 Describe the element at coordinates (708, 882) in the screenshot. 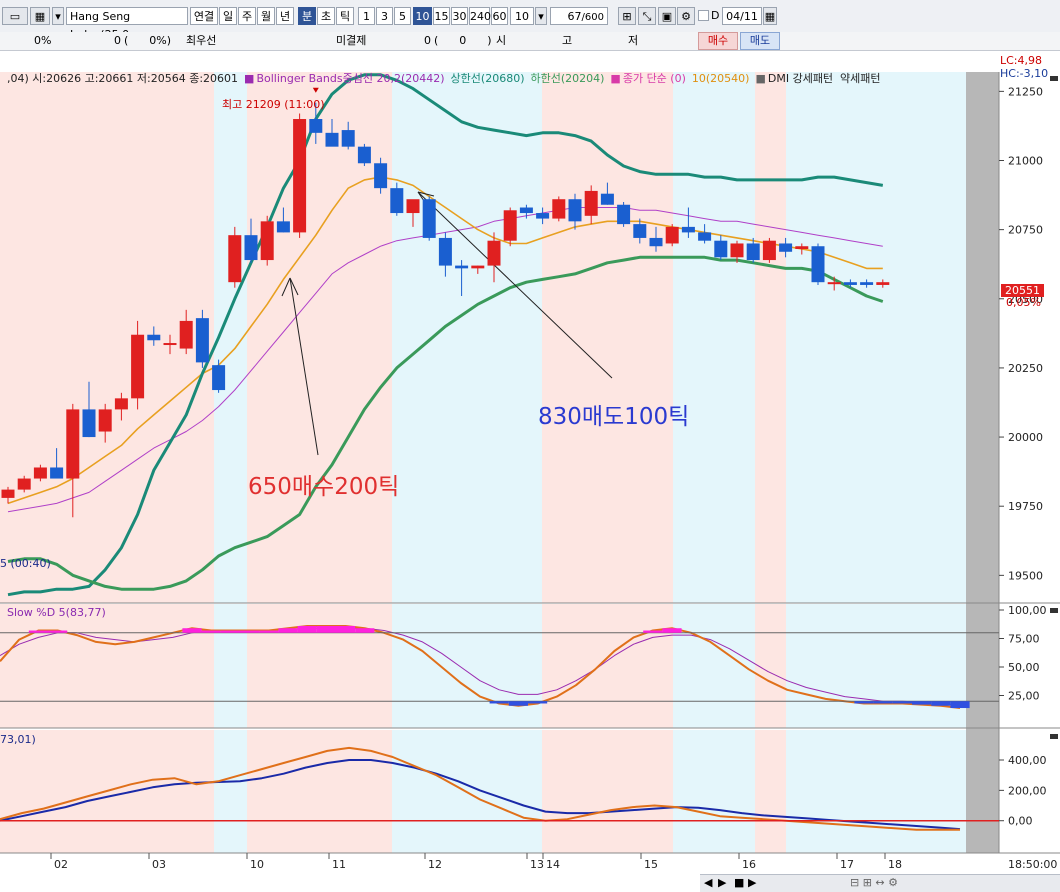

I see `scroll-left-icon: ◀` at that location.